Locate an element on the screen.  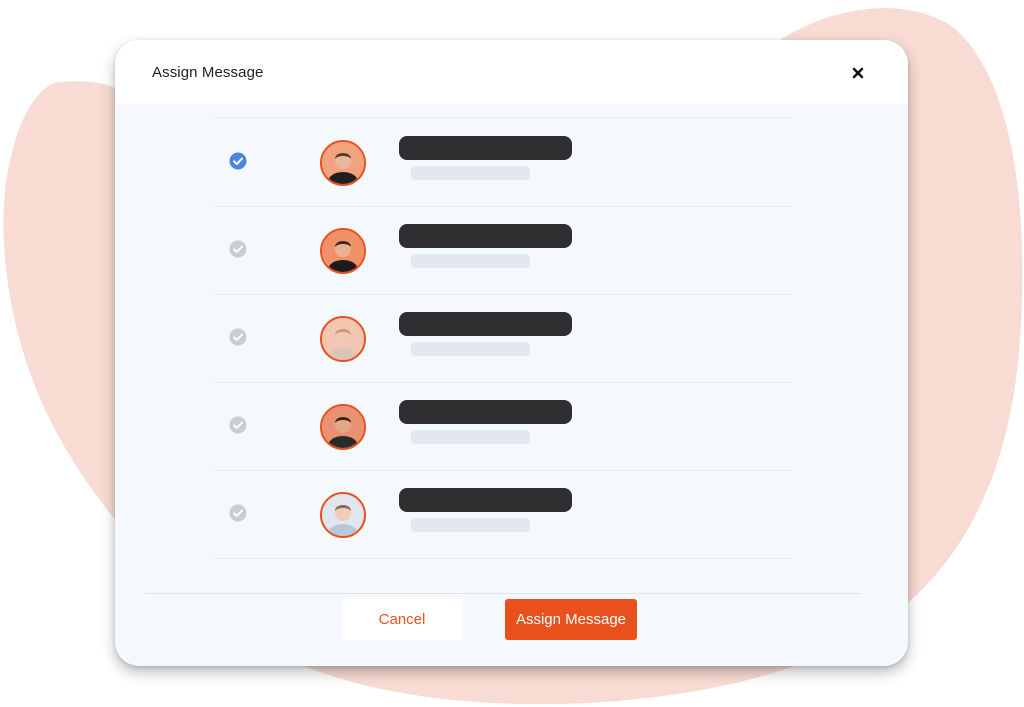
modal-title: Assign Message is located at coordinates (208, 72).